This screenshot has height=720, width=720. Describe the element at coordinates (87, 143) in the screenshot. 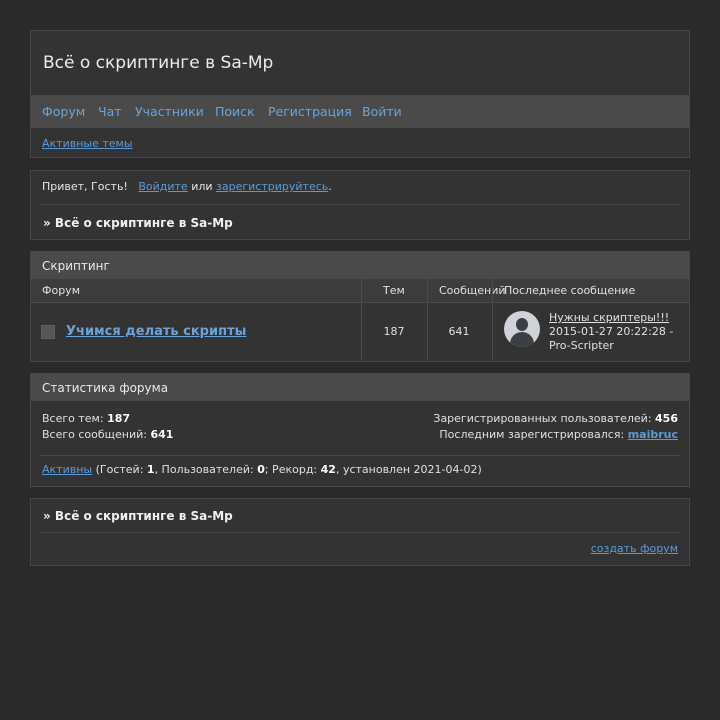

I see `active-topics-link: Активные темы` at that location.